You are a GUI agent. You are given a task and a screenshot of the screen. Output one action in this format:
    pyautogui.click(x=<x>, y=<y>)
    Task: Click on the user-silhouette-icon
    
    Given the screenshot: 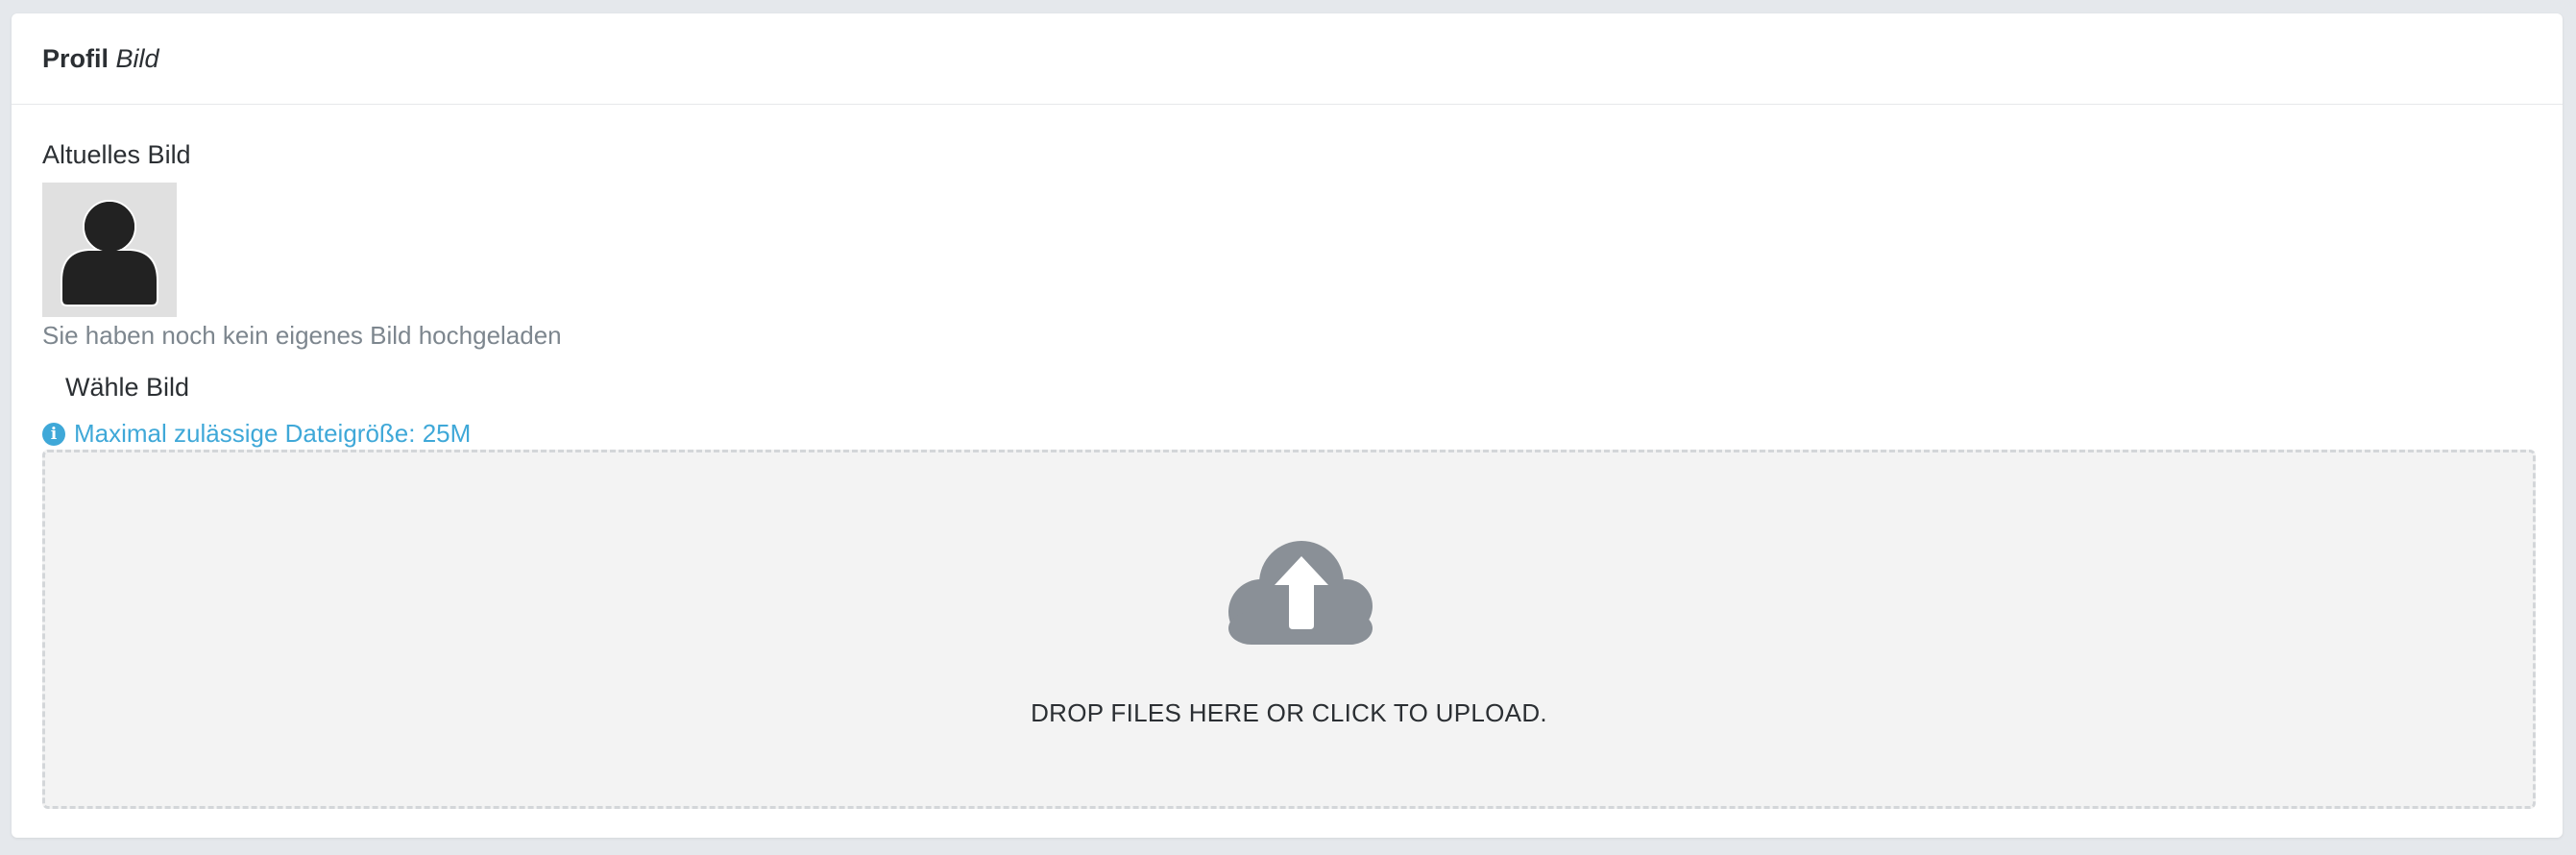 What is the action you would take?
    pyautogui.click(x=110, y=253)
    